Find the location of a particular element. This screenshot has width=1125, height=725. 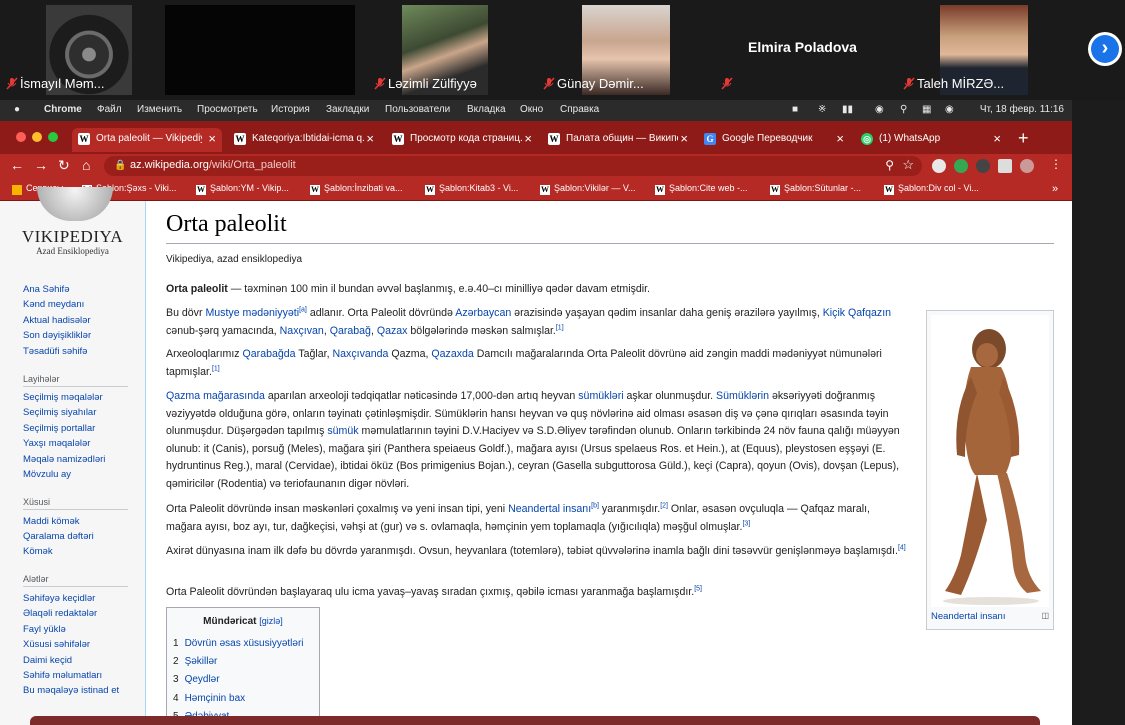

article-link: Azərbaycan is located at coordinates (483, 313).